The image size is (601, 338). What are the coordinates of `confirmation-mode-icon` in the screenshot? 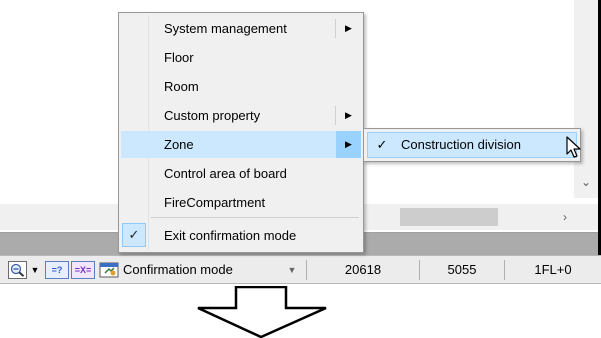 It's located at (110, 270).